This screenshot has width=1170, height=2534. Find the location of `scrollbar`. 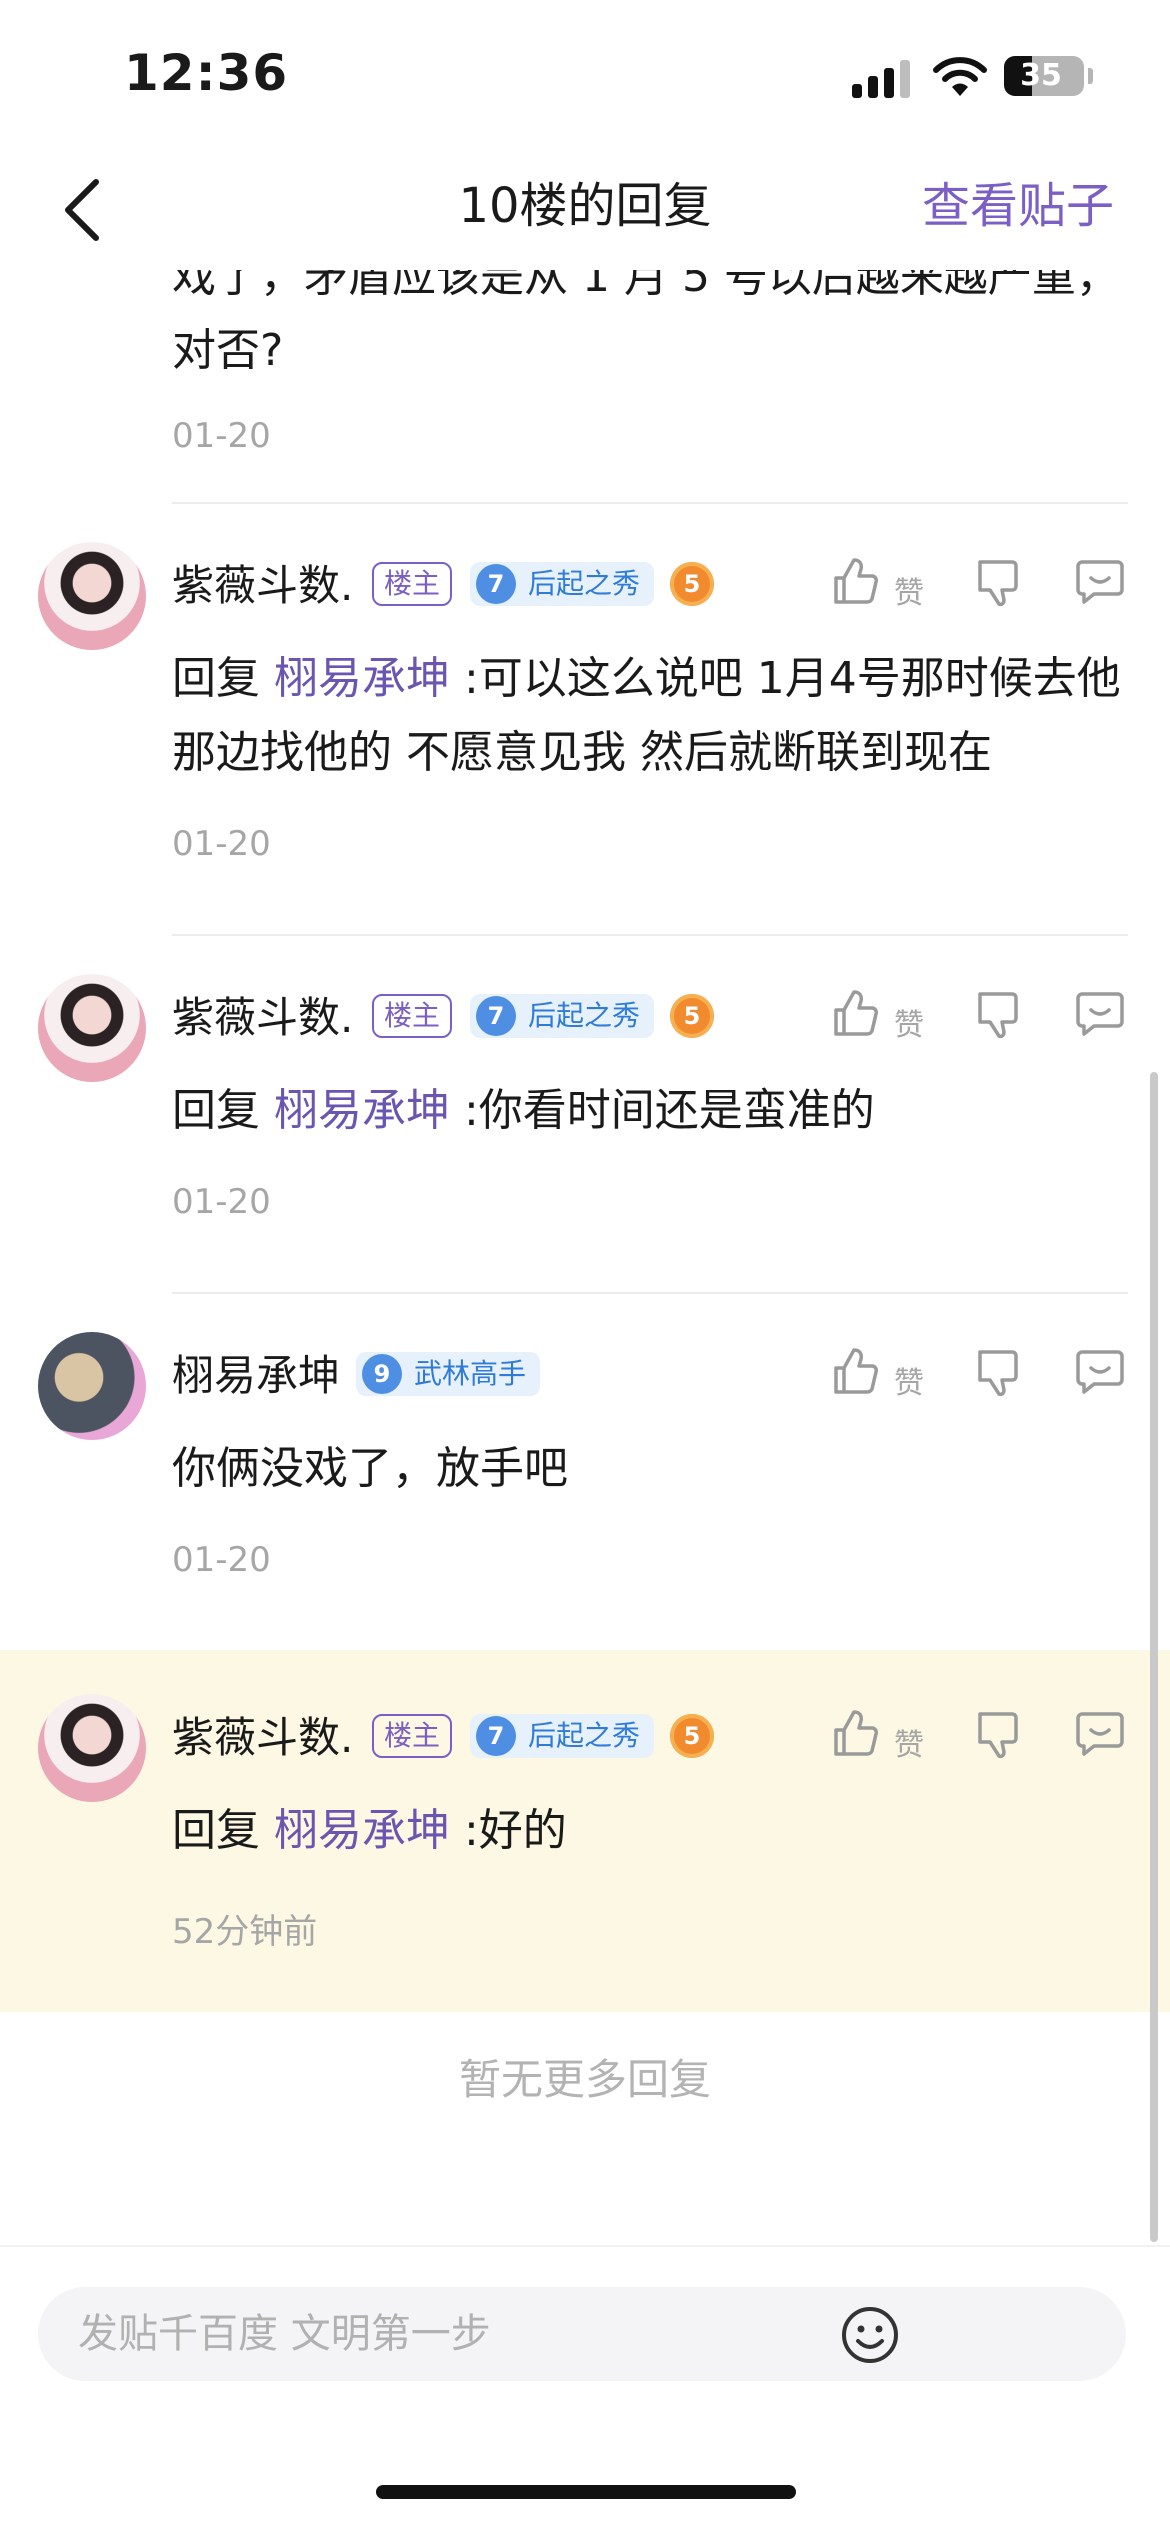

scrollbar is located at coordinates (1154, 1657).